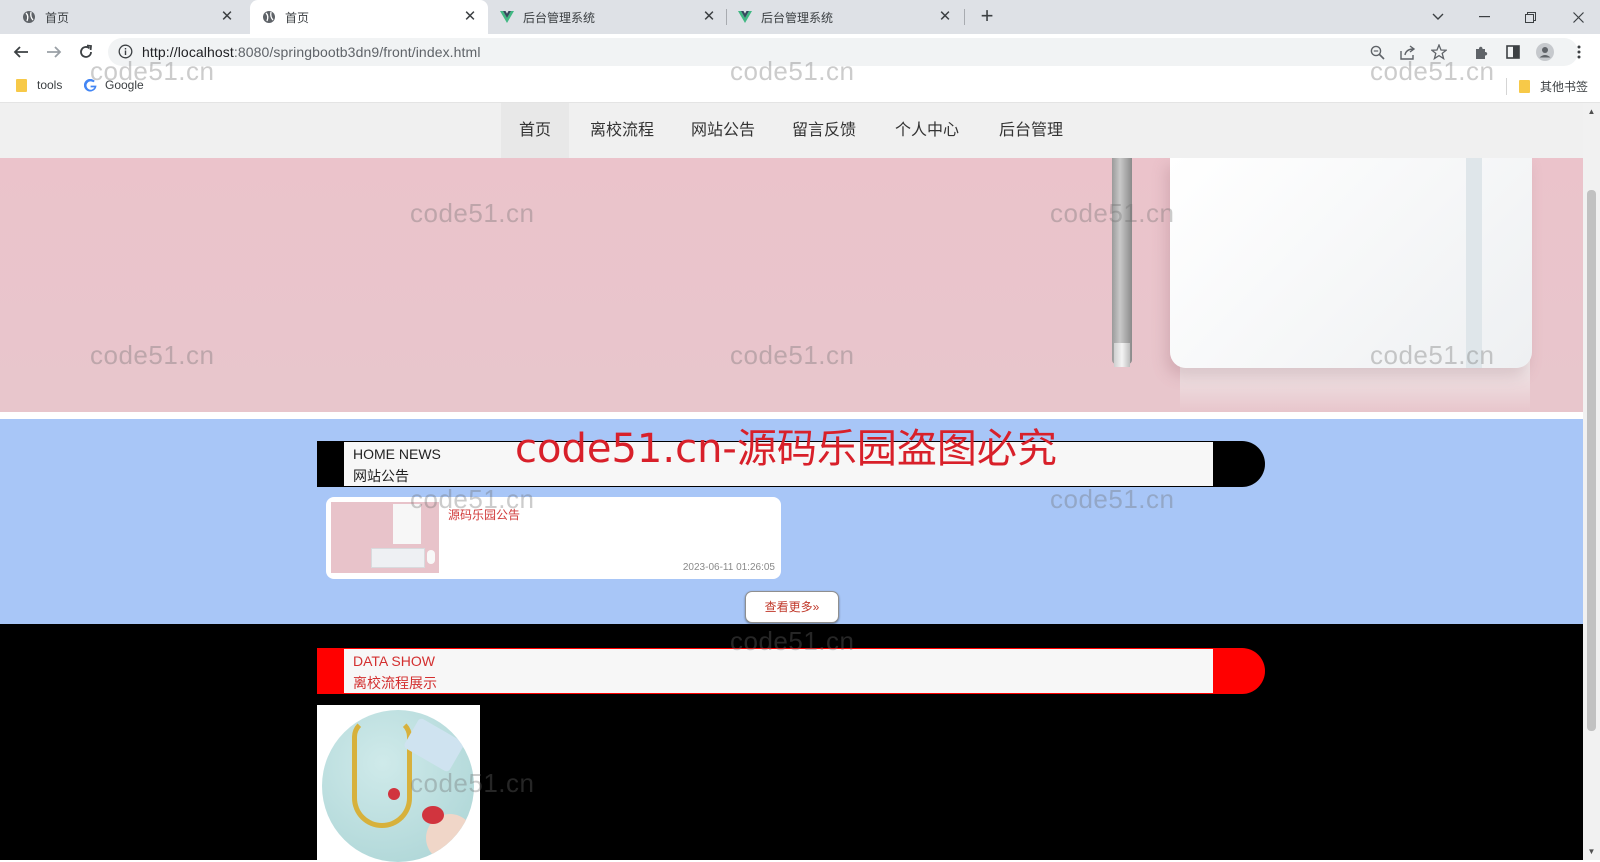 The width and height of the screenshot is (1600, 862). What do you see at coordinates (54, 52) in the screenshot?
I see `forward-arrow-icon` at bounding box center [54, 52].